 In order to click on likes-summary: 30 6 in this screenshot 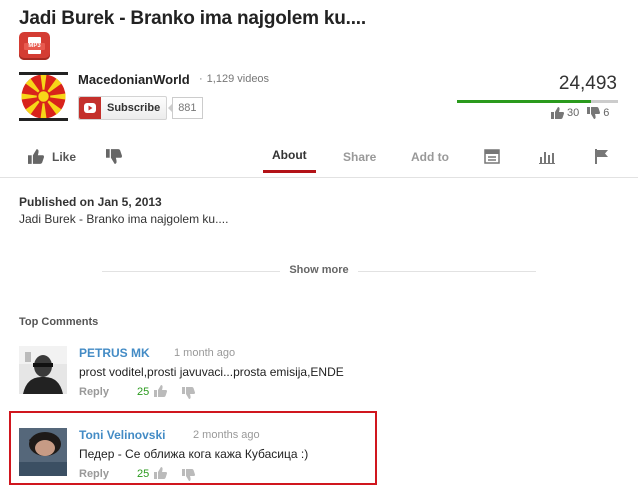, I will do `click(580, 113)`.